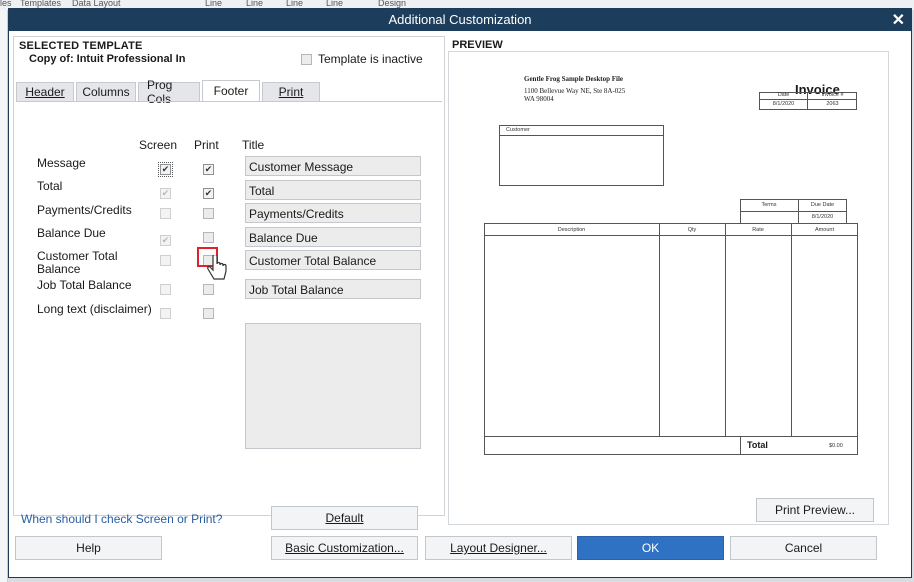 This screenshot has height=582, width=914. Describe the element at coordinates (333, 260) in the screenshot. I see `customer-total-title-field: Customer Total Balance` at that location.